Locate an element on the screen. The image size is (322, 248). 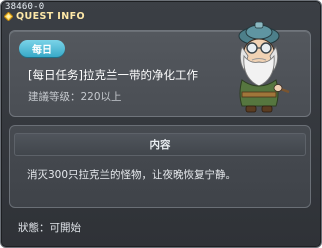
quest-diamond-icon is located at coordinates (8, 16).